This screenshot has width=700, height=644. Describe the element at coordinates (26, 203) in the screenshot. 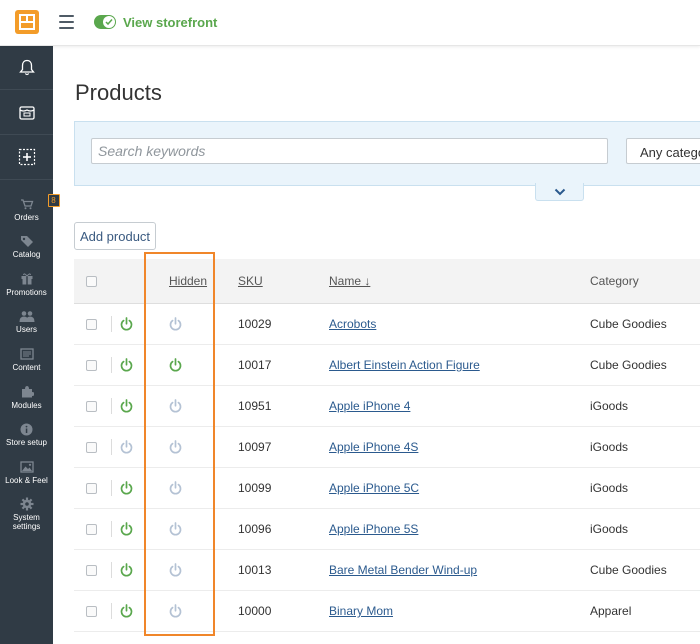

I see `orders-icon` at that location.